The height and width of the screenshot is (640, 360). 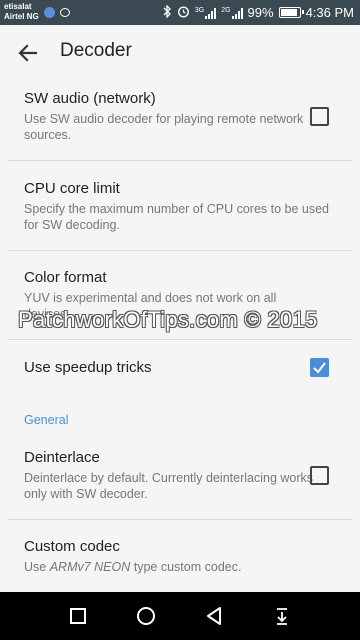 I want to click on summary-codec-name: ARMv7 NEON, so click(x=90, y=567).